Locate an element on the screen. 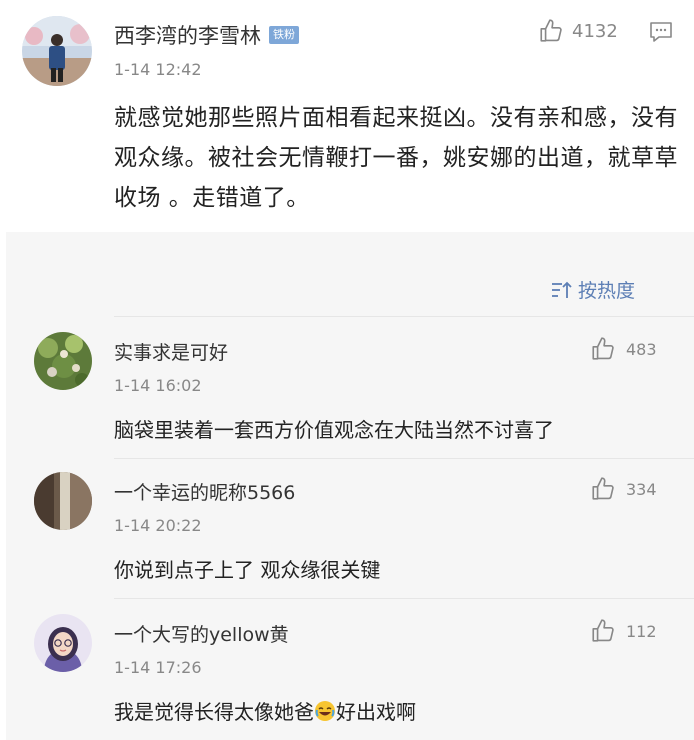 This screenshot has height=740, width=694. comment-icon is located at coordinates (661, 32).